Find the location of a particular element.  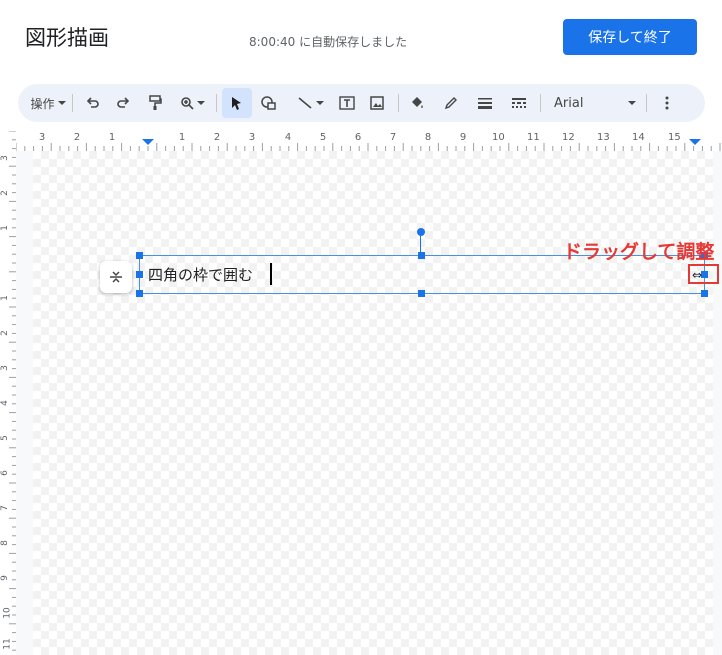

drawing-toolbar: 操作 Arial is located at coordinates (361, 103).